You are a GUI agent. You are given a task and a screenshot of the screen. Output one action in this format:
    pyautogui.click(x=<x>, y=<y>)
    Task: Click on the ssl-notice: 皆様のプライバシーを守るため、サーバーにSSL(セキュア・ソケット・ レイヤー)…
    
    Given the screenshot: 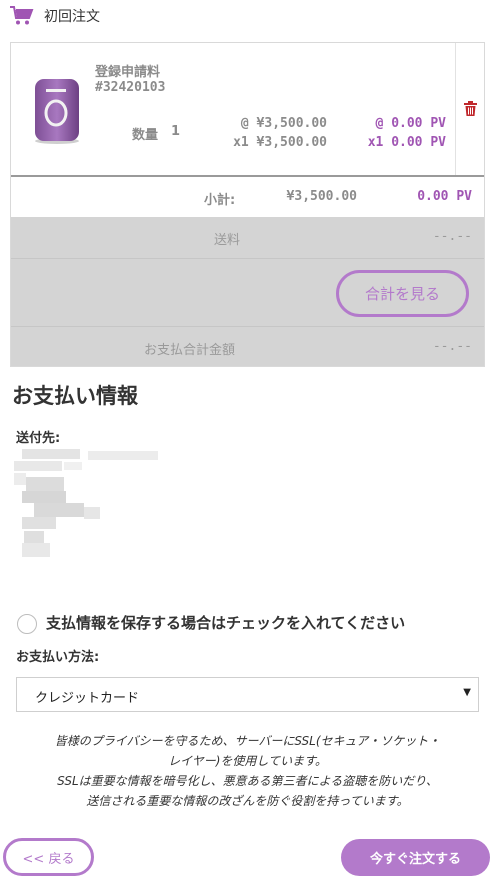 What is the action you would take?
    pyautogui.click(x=247, y=771)
    